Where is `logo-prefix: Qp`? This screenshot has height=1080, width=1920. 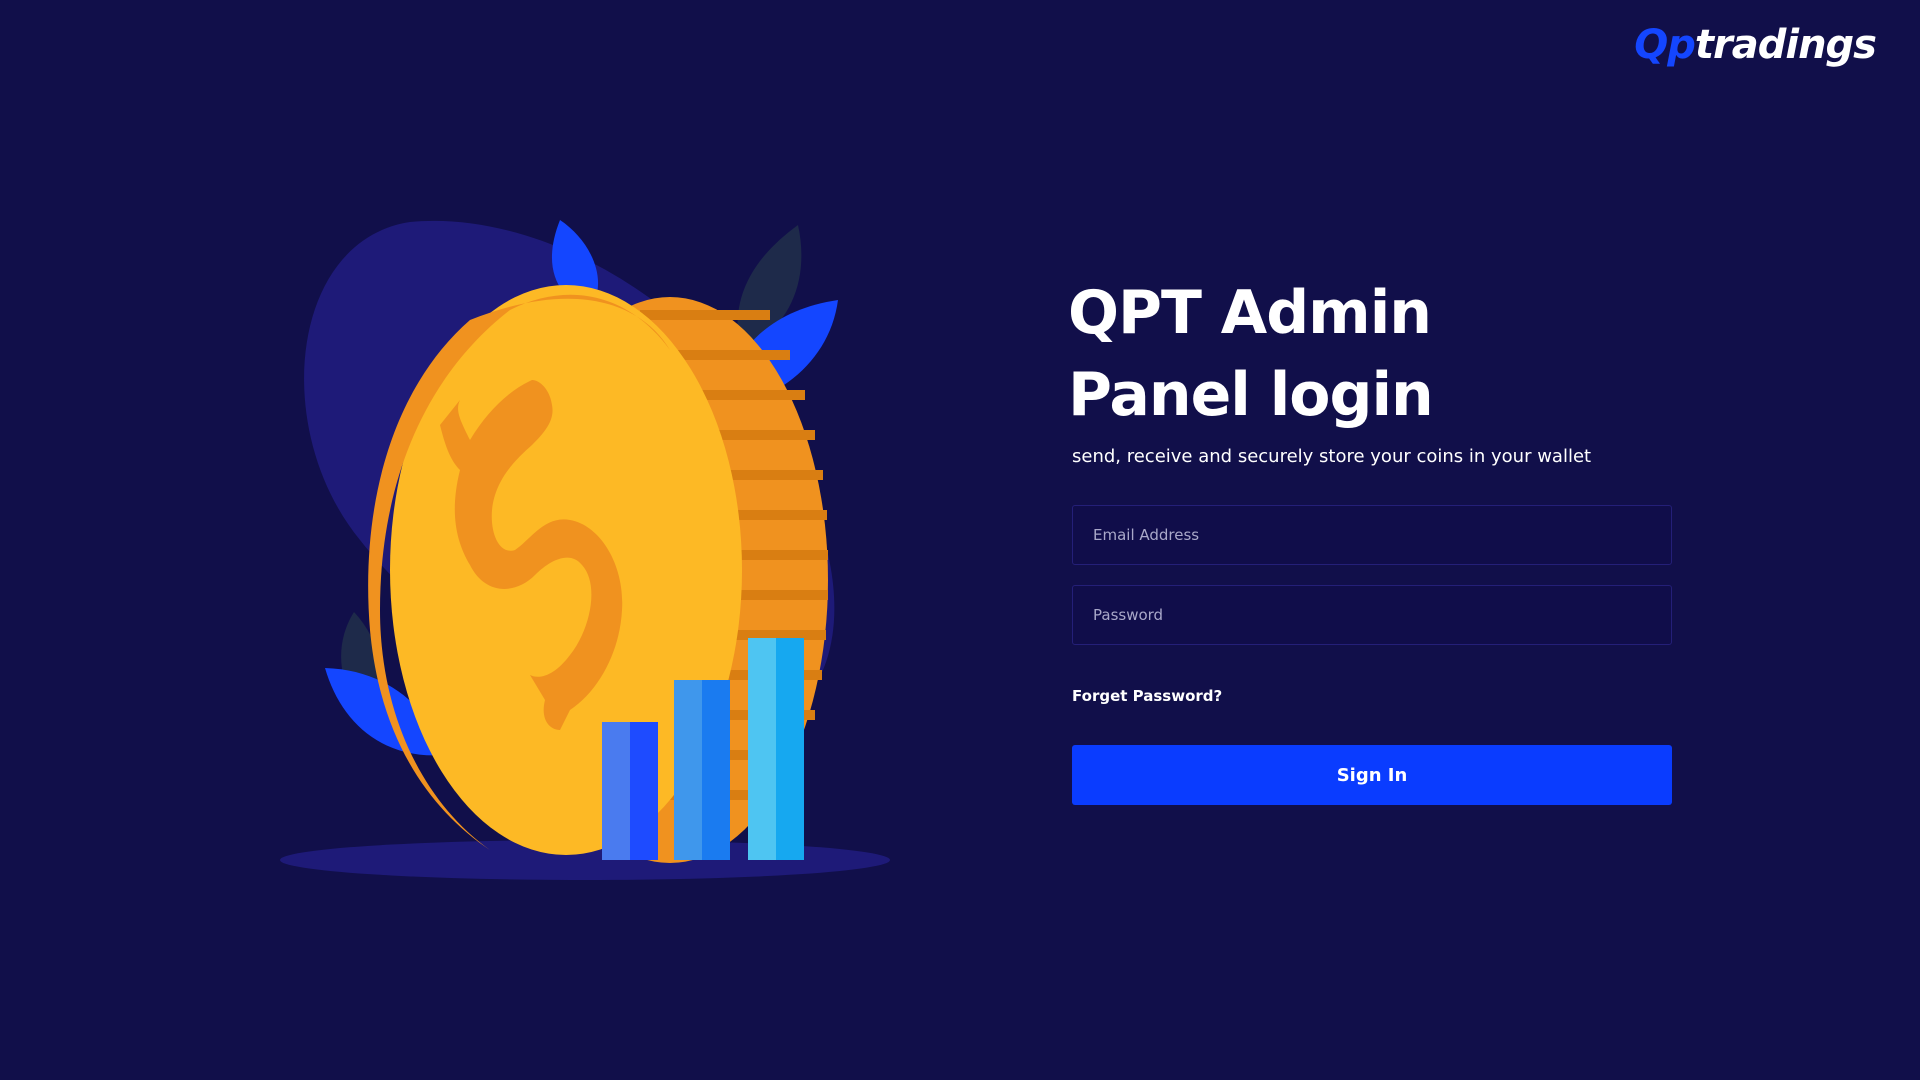 logo-prefix: Qp is located at coordinates (1665, 45).